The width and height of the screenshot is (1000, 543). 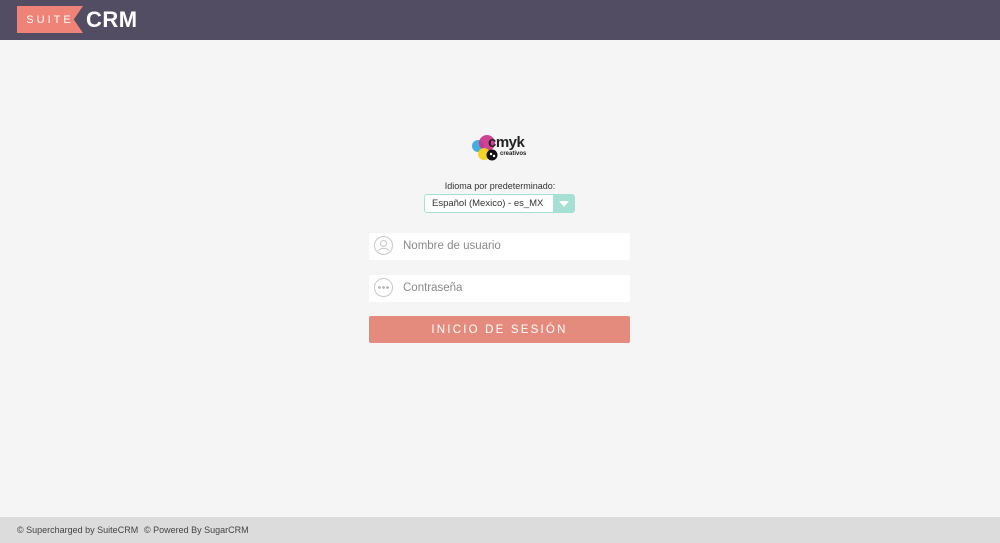 I want to click on username-field, so click(x=499, y=246).